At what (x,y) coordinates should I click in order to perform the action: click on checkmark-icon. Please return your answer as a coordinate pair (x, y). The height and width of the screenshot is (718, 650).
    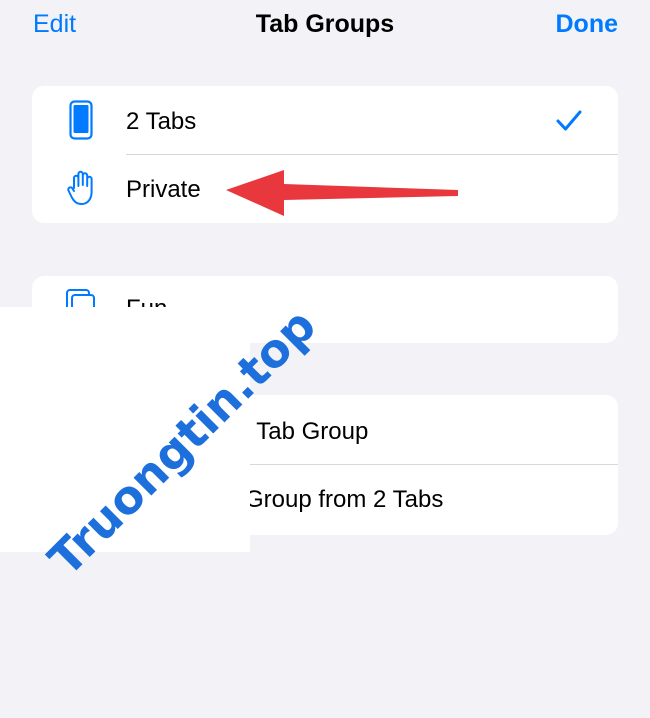
    Looking at the image, I should click on (569, 120).